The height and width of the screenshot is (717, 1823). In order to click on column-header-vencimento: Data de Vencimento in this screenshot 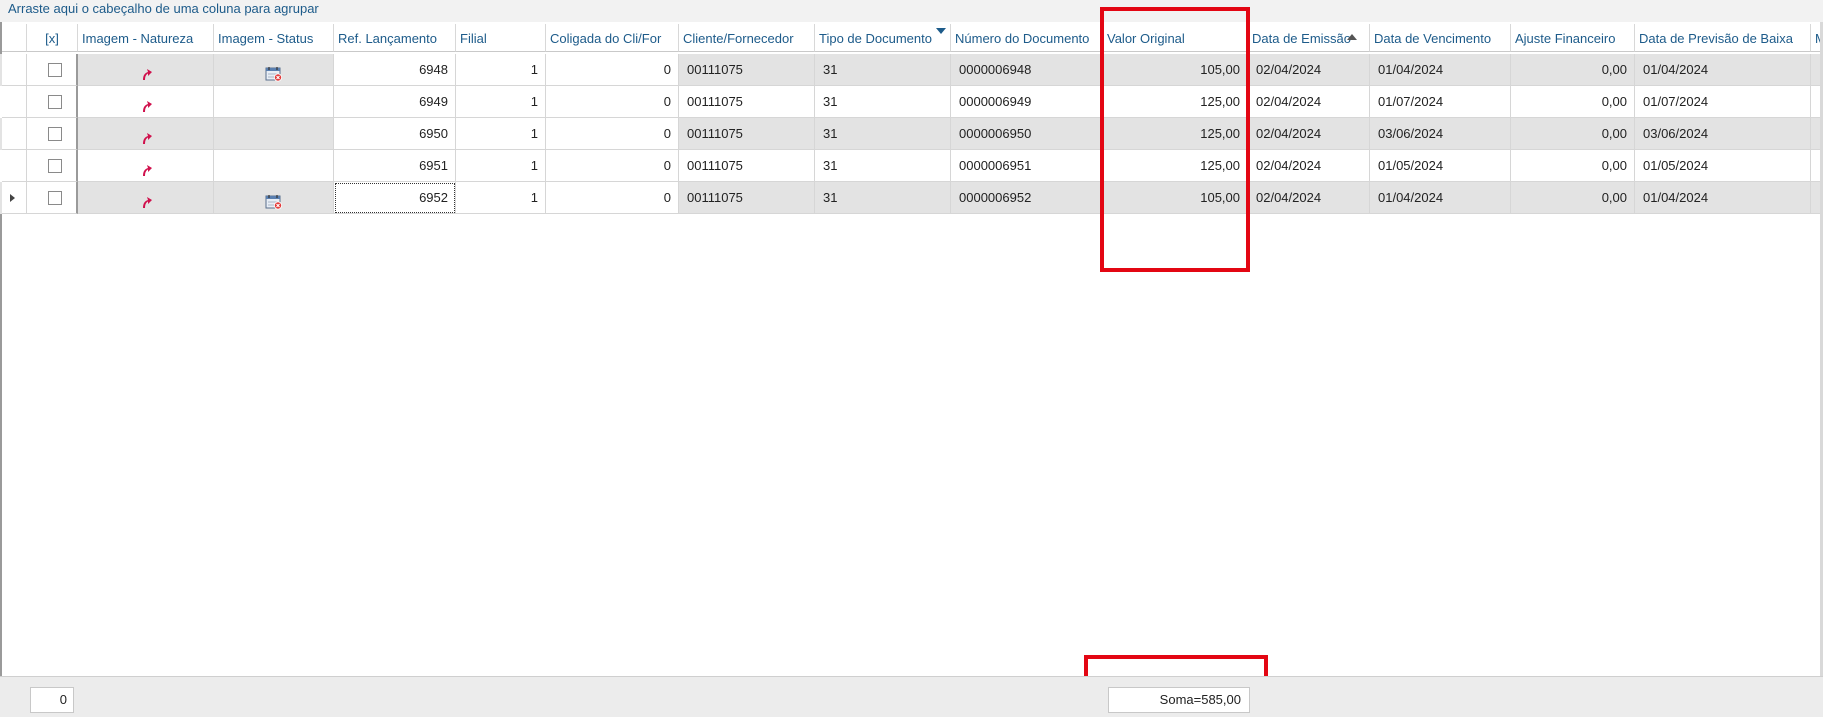, I will do `click(1440, 38)`.